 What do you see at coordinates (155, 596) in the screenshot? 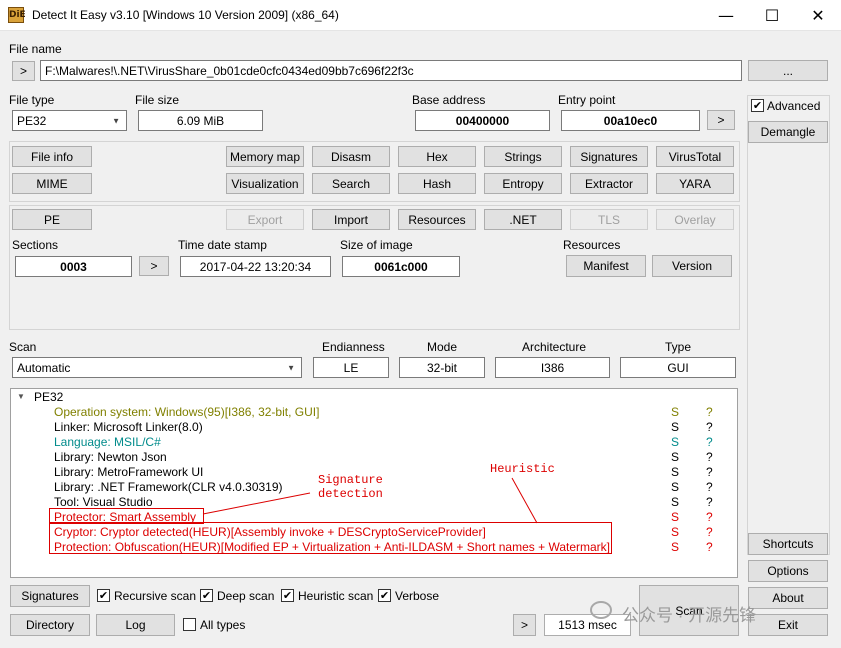
I see `recursive-scan-label: Recursive scan` at bounding box center [155, 596].